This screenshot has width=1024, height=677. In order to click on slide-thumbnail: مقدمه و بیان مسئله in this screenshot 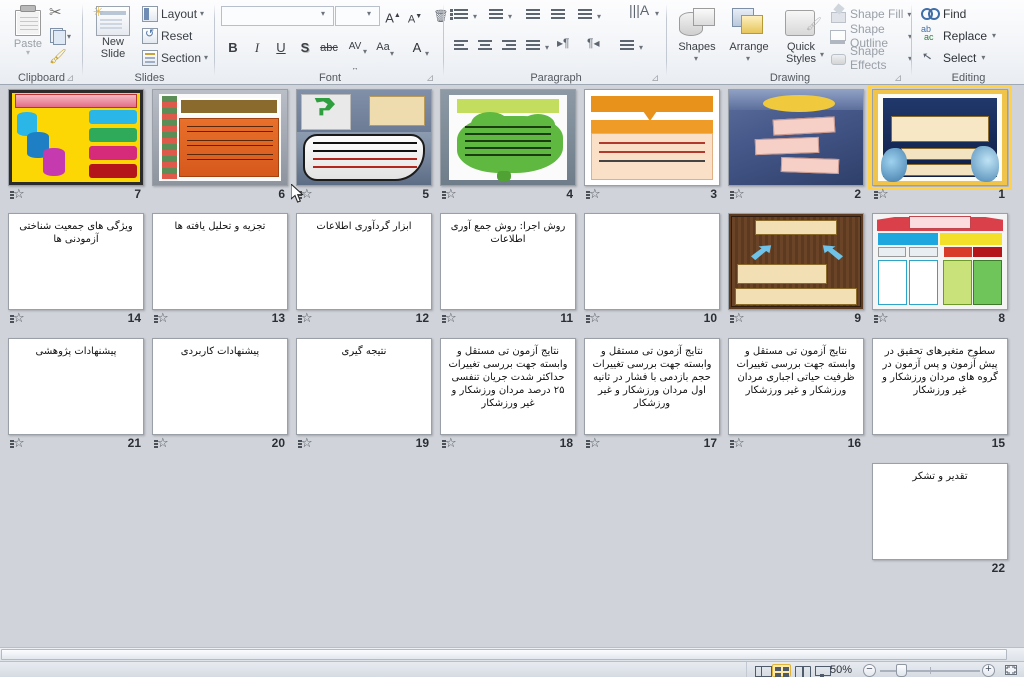, I will do `click(796, 137)`.